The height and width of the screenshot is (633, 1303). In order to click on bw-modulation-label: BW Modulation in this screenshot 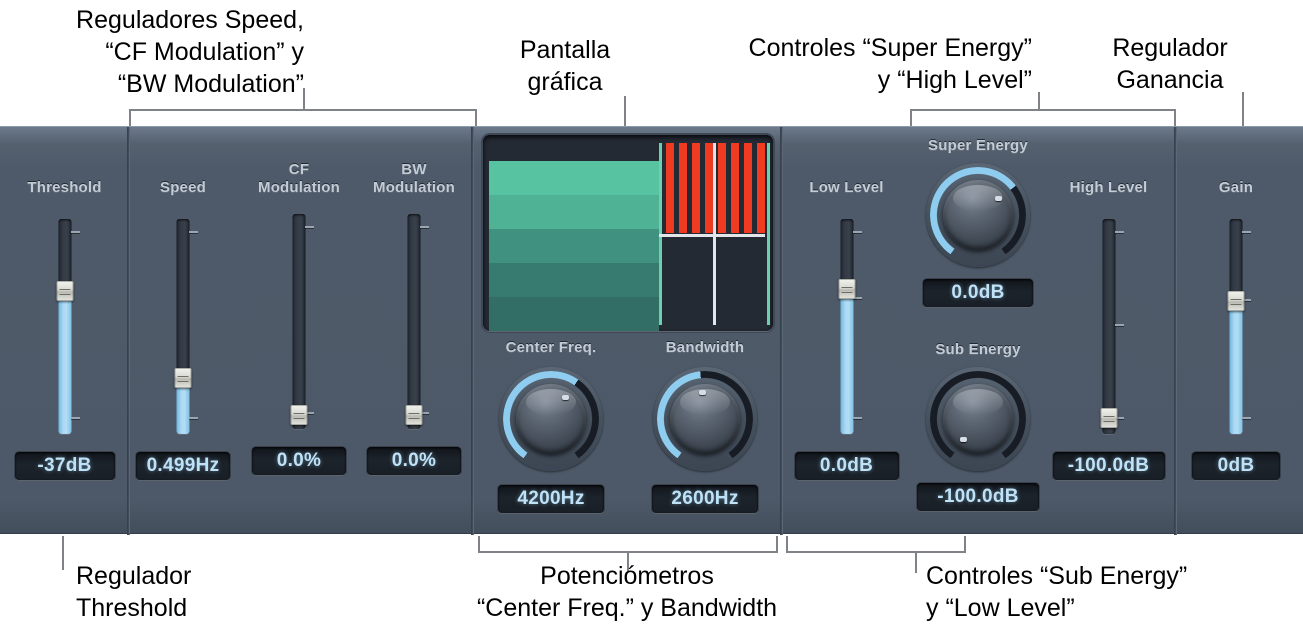, I will do `click(414, 178)`.